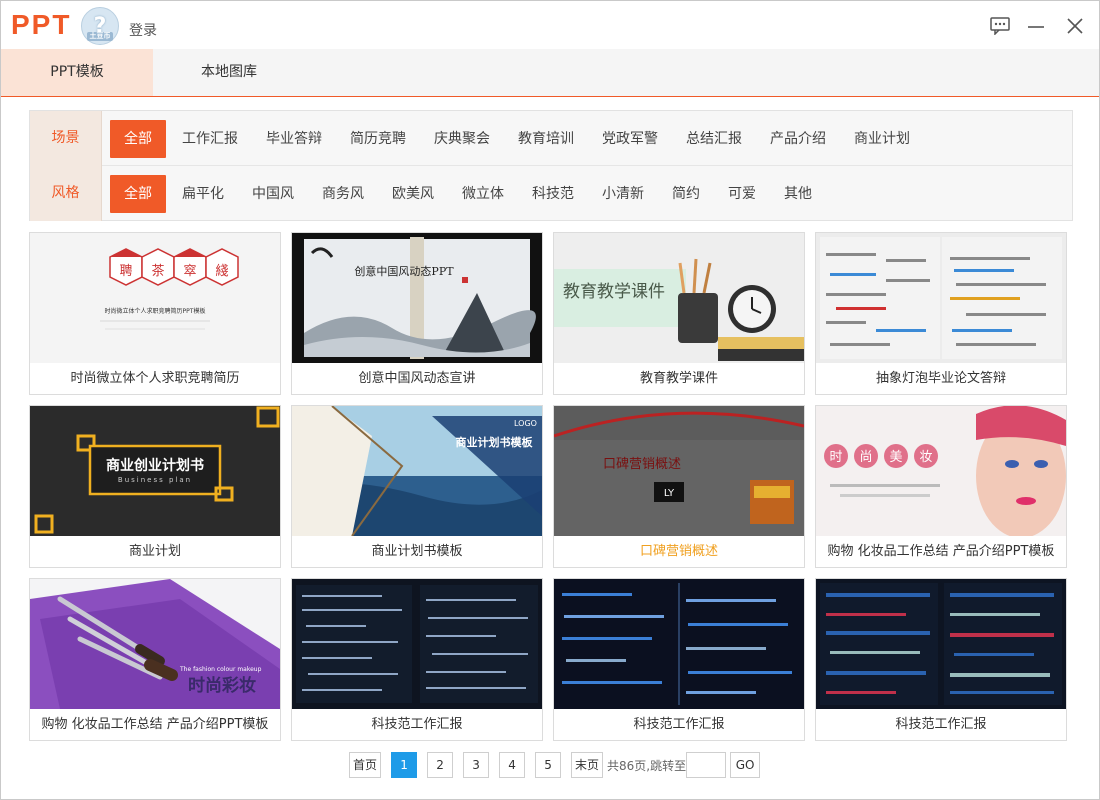 Image resolution: width=1100 pixels, height=800 pixels. Describe the element at coordinates (155, 480) in the screenshot. I see `thumb-subtitle: Business plan` at that location.